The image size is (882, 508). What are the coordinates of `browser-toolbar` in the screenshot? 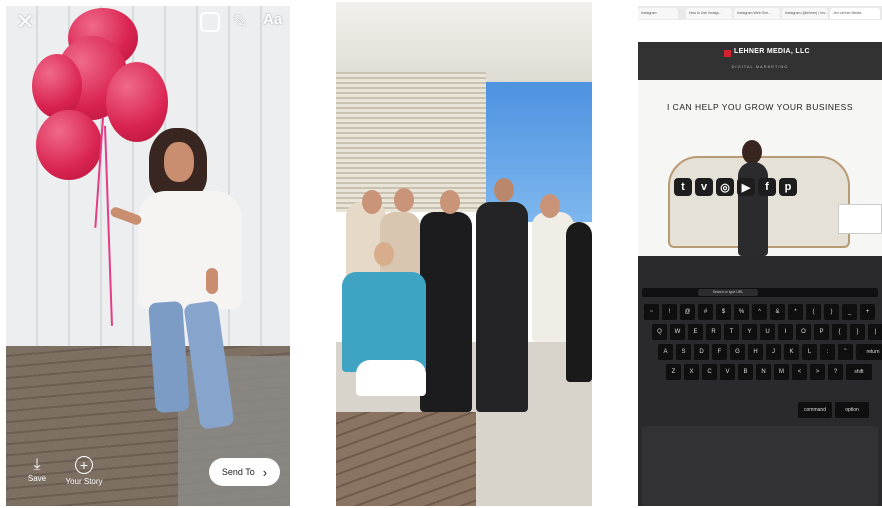 It's located at (760, 31).